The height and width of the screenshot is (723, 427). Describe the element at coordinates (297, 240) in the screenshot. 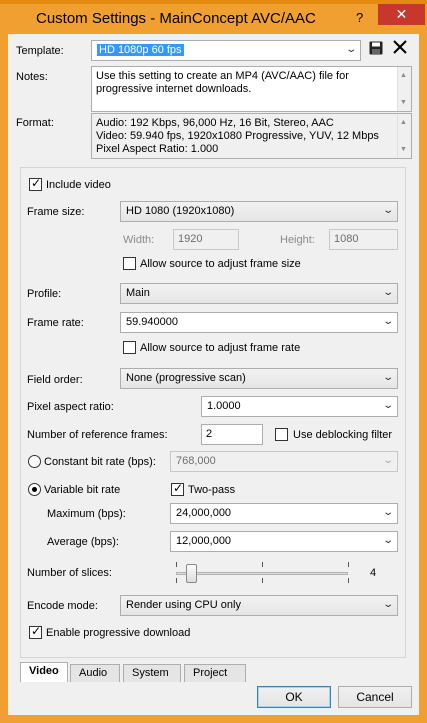

I see `height-label: Height:` at that location.